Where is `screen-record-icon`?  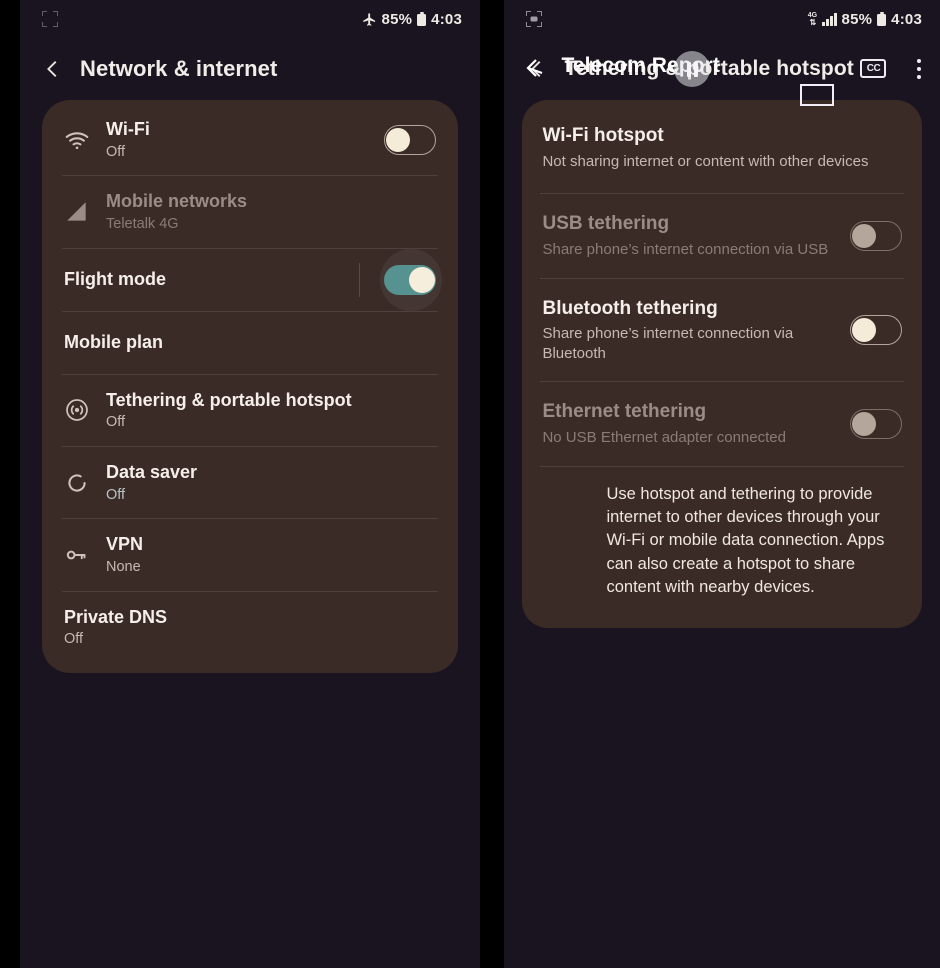 screen-record-icon is located at coordinates (534, 19).